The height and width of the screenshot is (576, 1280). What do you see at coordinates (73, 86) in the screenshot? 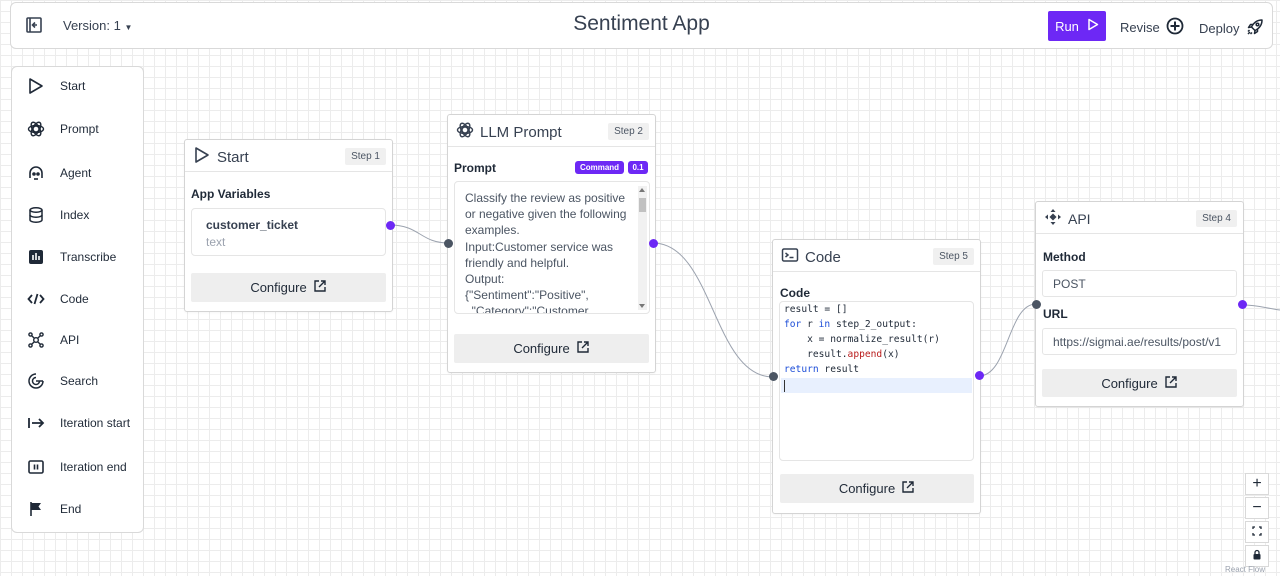
I see `sidebar-item-label: Start` at bounding box center [73, 86].